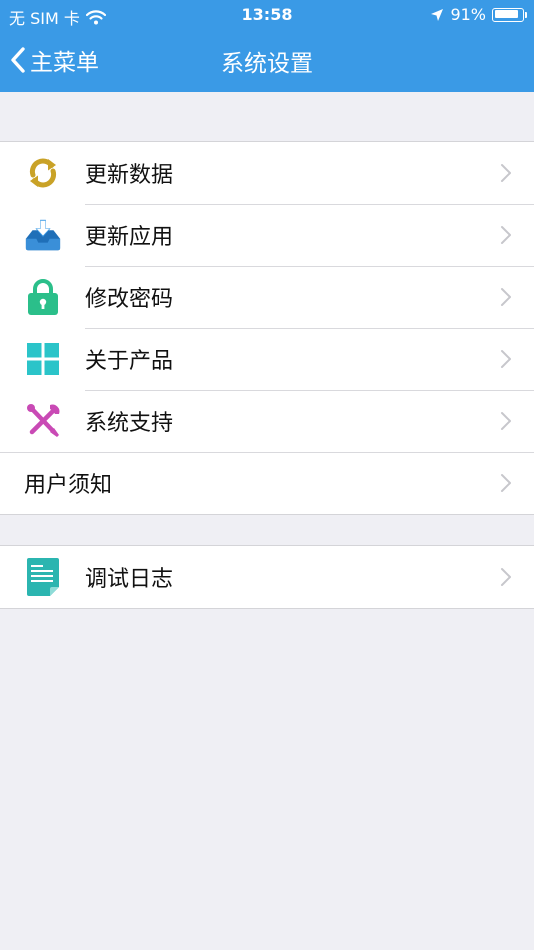 This screenshot has width=534, height=950. What do you see at coordinates (506, 14) in the screenshot?
I see `battery-fill` at bounding box center [506, 14].